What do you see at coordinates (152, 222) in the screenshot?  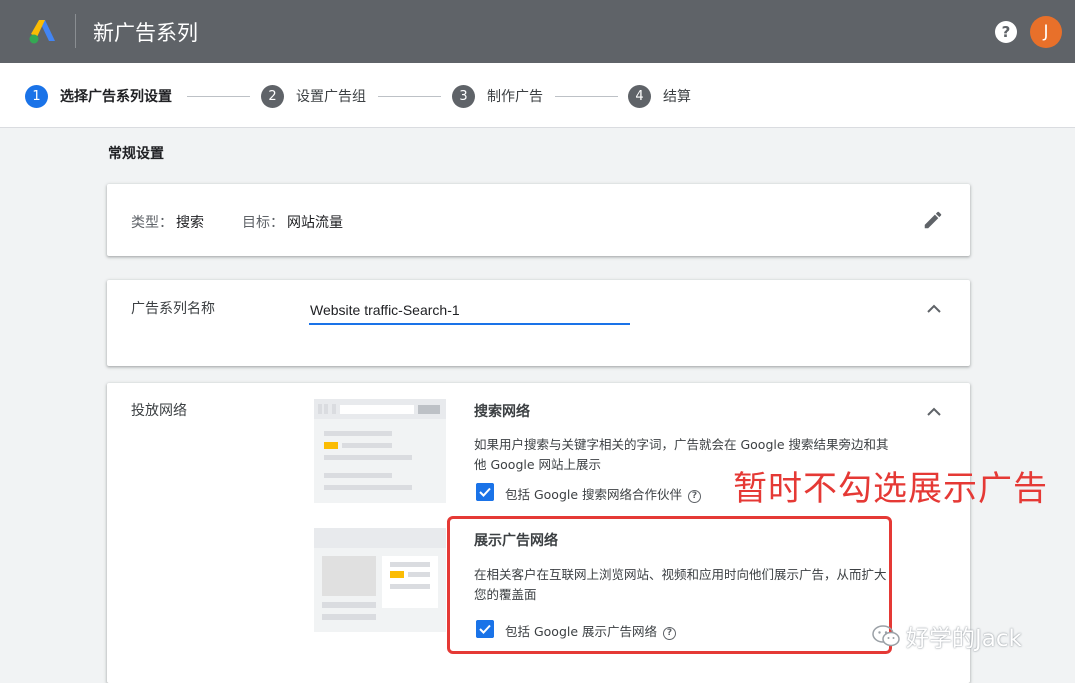 I see `type-label: 类型：` at bounding box center [152, 222].